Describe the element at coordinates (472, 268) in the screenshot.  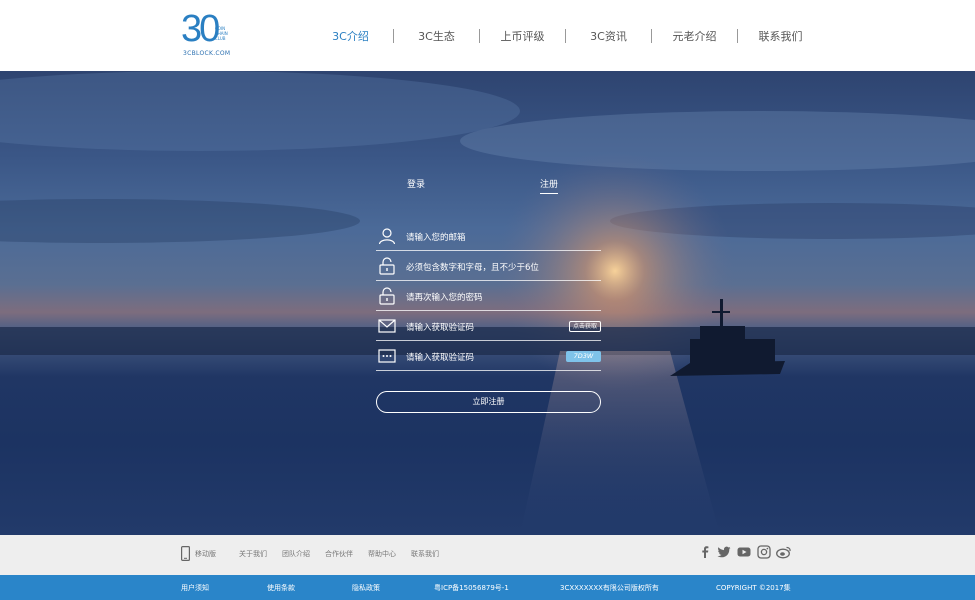
I see `password-placeholder: 必须包含数字和字母，且不少于6位` at that location.